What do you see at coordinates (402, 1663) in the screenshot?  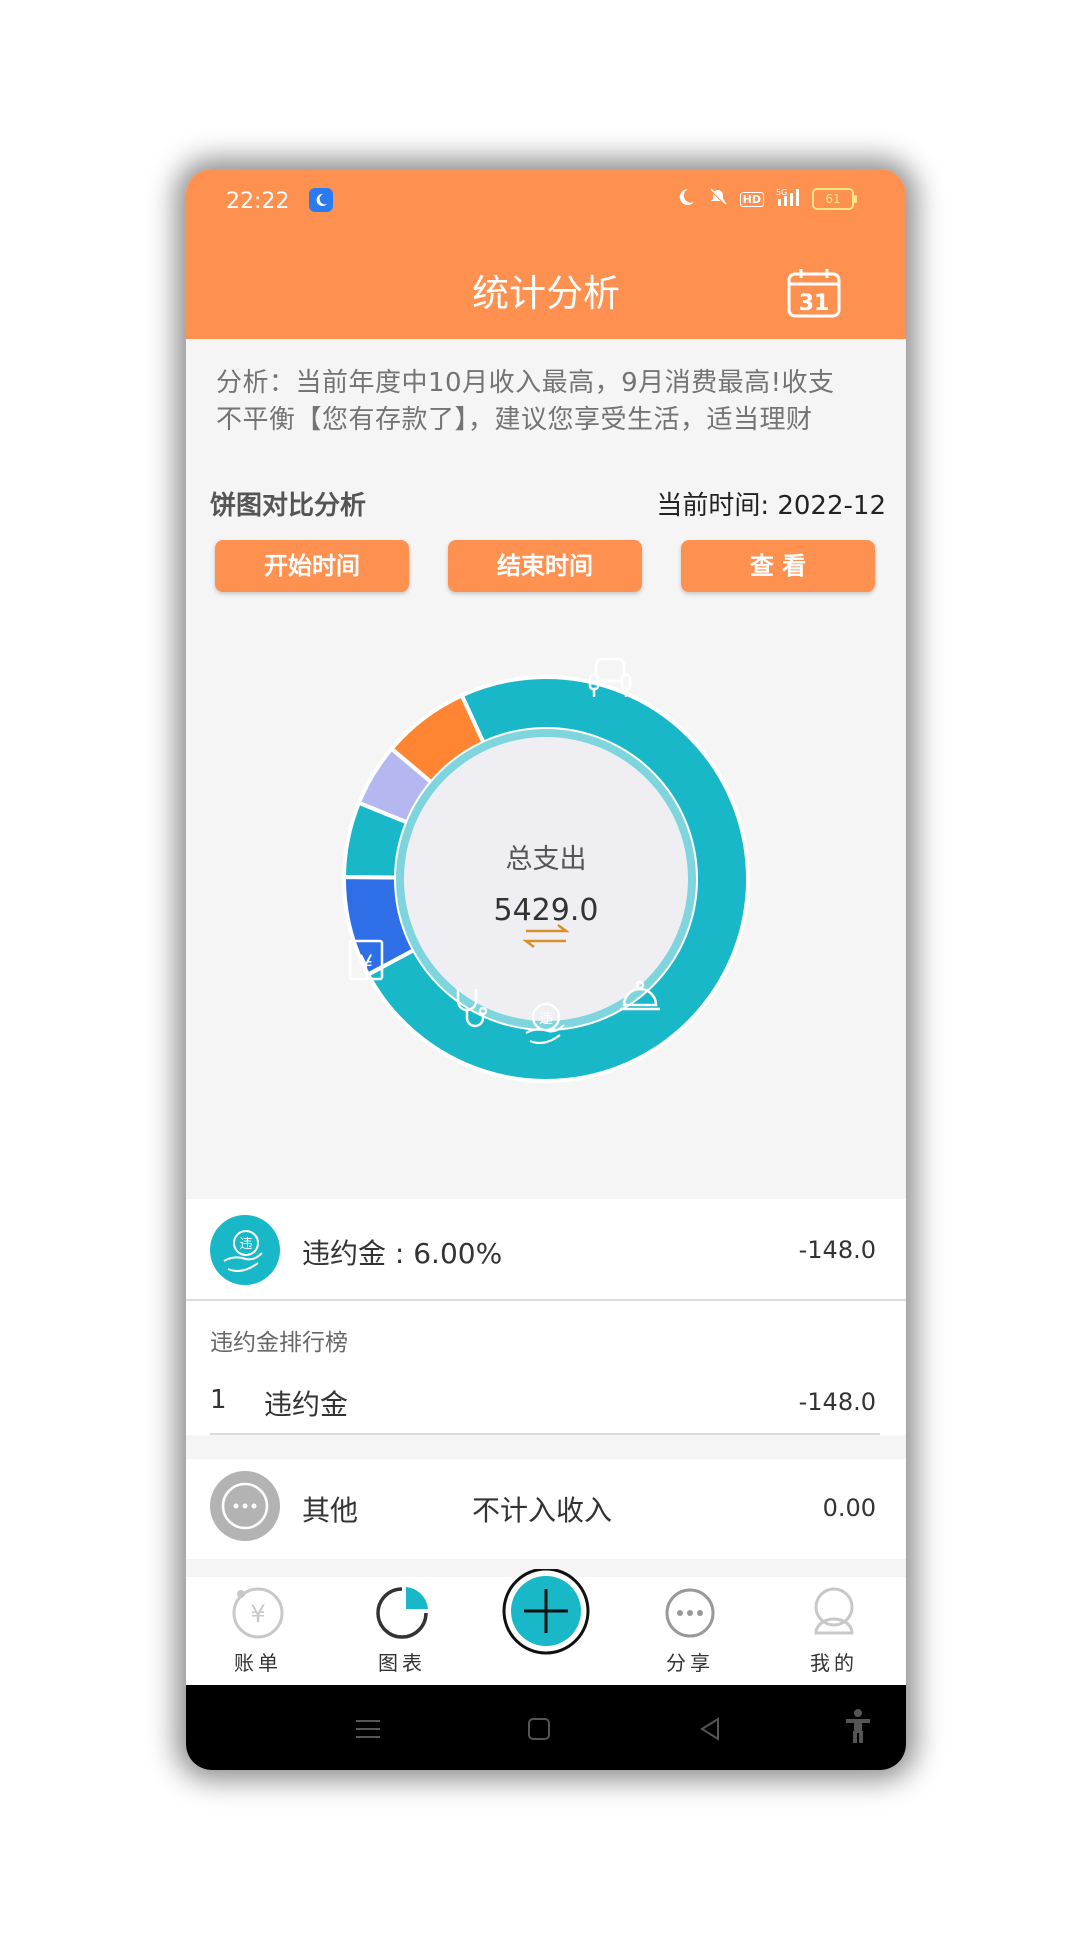 I see `nav-chart-label: 图表` at bounding box center [402, 1663].